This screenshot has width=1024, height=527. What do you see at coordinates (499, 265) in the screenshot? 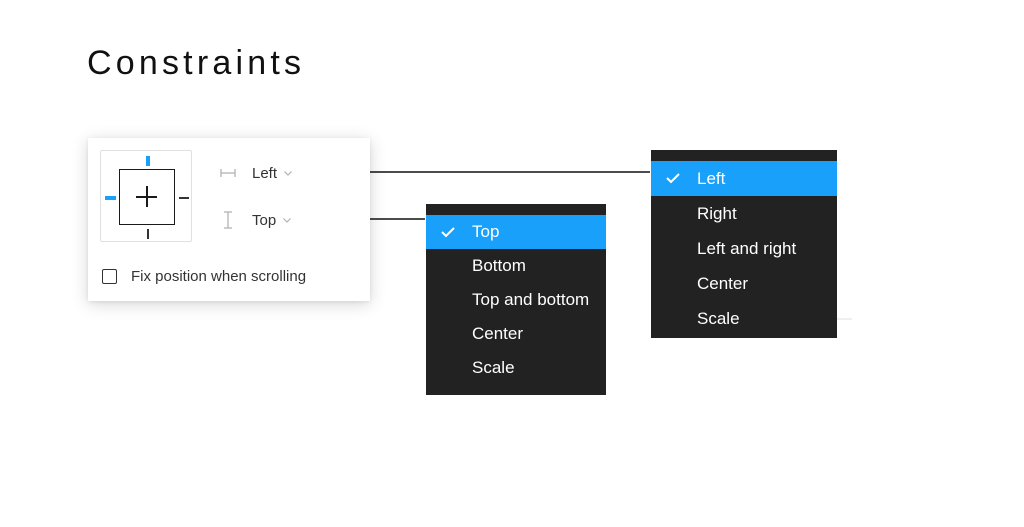
I see `menu-item-label: Bottom` at bounding box center [499, 265].